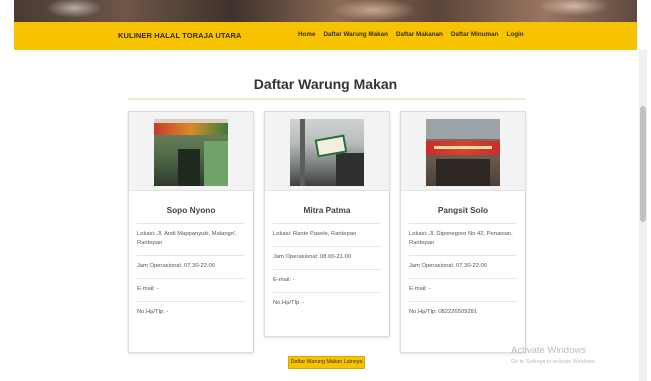  What do you see at coordinates (326, 362) in the screenshot?
I see `more-warung-button: Daftar Warung Makan Lainnya` at bounding box center [326, 362].